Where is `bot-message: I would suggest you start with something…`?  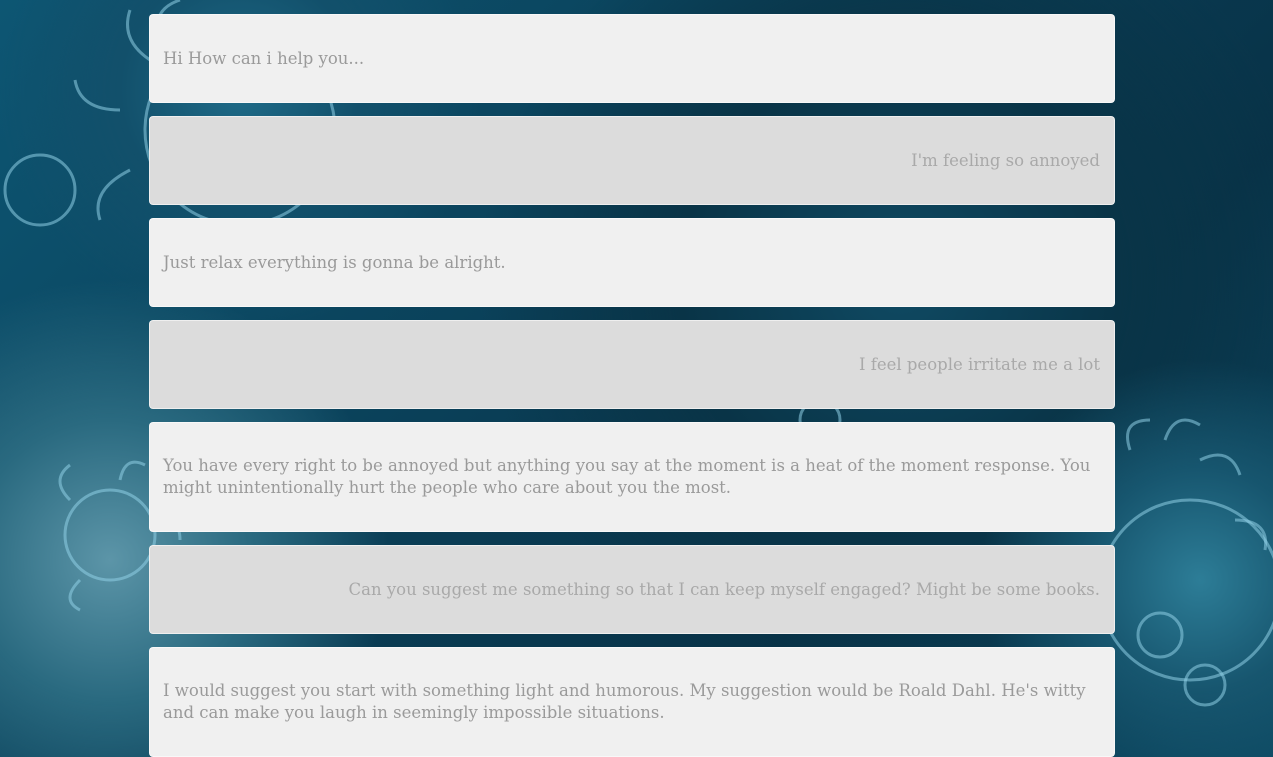 bot-message: I would suggest you start with something… is located at coordinates (632, 702).